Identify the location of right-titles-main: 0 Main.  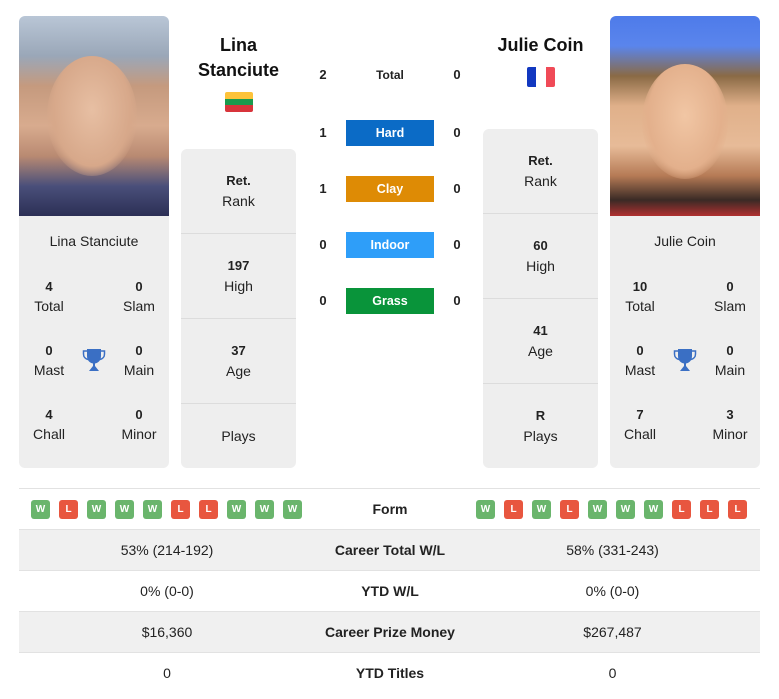
(730, 360).